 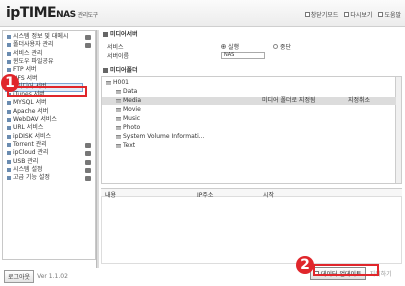 I want to click on sidebar-footer: 로그아웃 Ver 1.1.02, so click(x=36, y=276).